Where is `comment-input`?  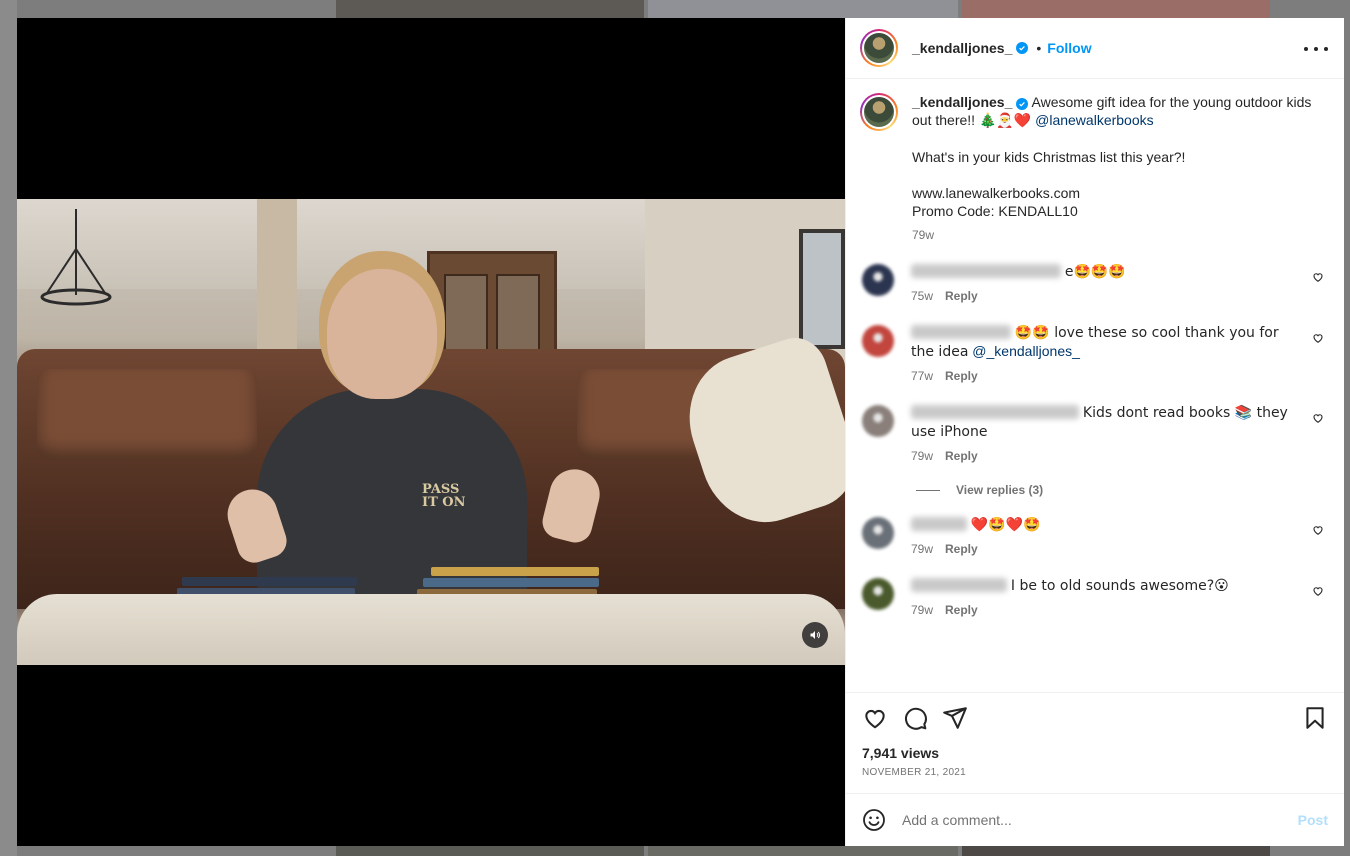 comment-input is located at coordinates (1100, 820).